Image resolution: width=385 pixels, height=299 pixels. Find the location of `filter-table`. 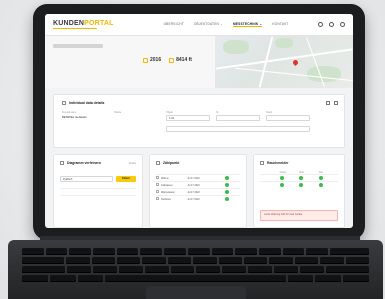

filter-table is located at coordinates (98, 195).